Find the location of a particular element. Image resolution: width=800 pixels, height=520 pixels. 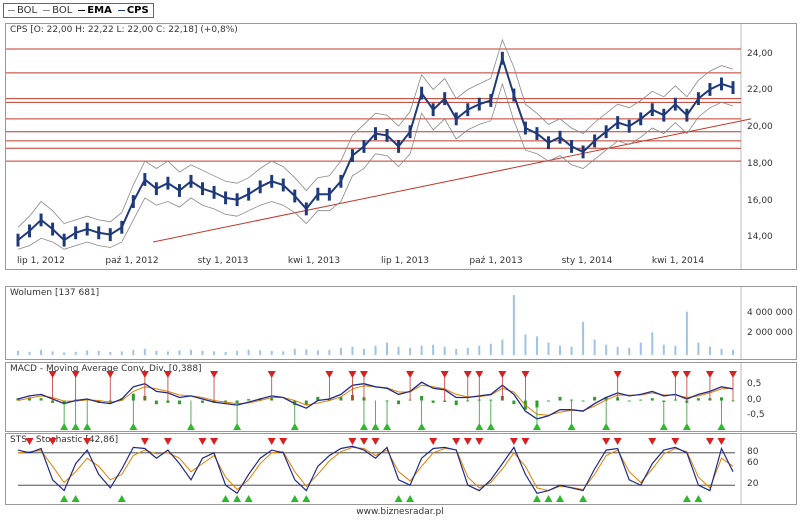

y-tick-label: 60 is located at coordinates (753, 462).